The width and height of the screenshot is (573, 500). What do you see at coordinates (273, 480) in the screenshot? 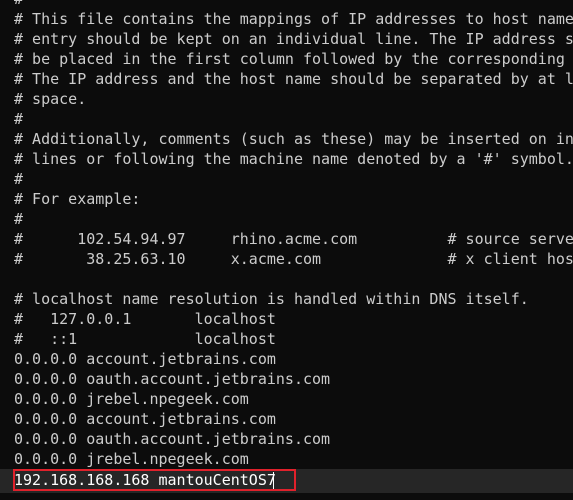
I see `text-cursor` at bounding box center [273, 480].